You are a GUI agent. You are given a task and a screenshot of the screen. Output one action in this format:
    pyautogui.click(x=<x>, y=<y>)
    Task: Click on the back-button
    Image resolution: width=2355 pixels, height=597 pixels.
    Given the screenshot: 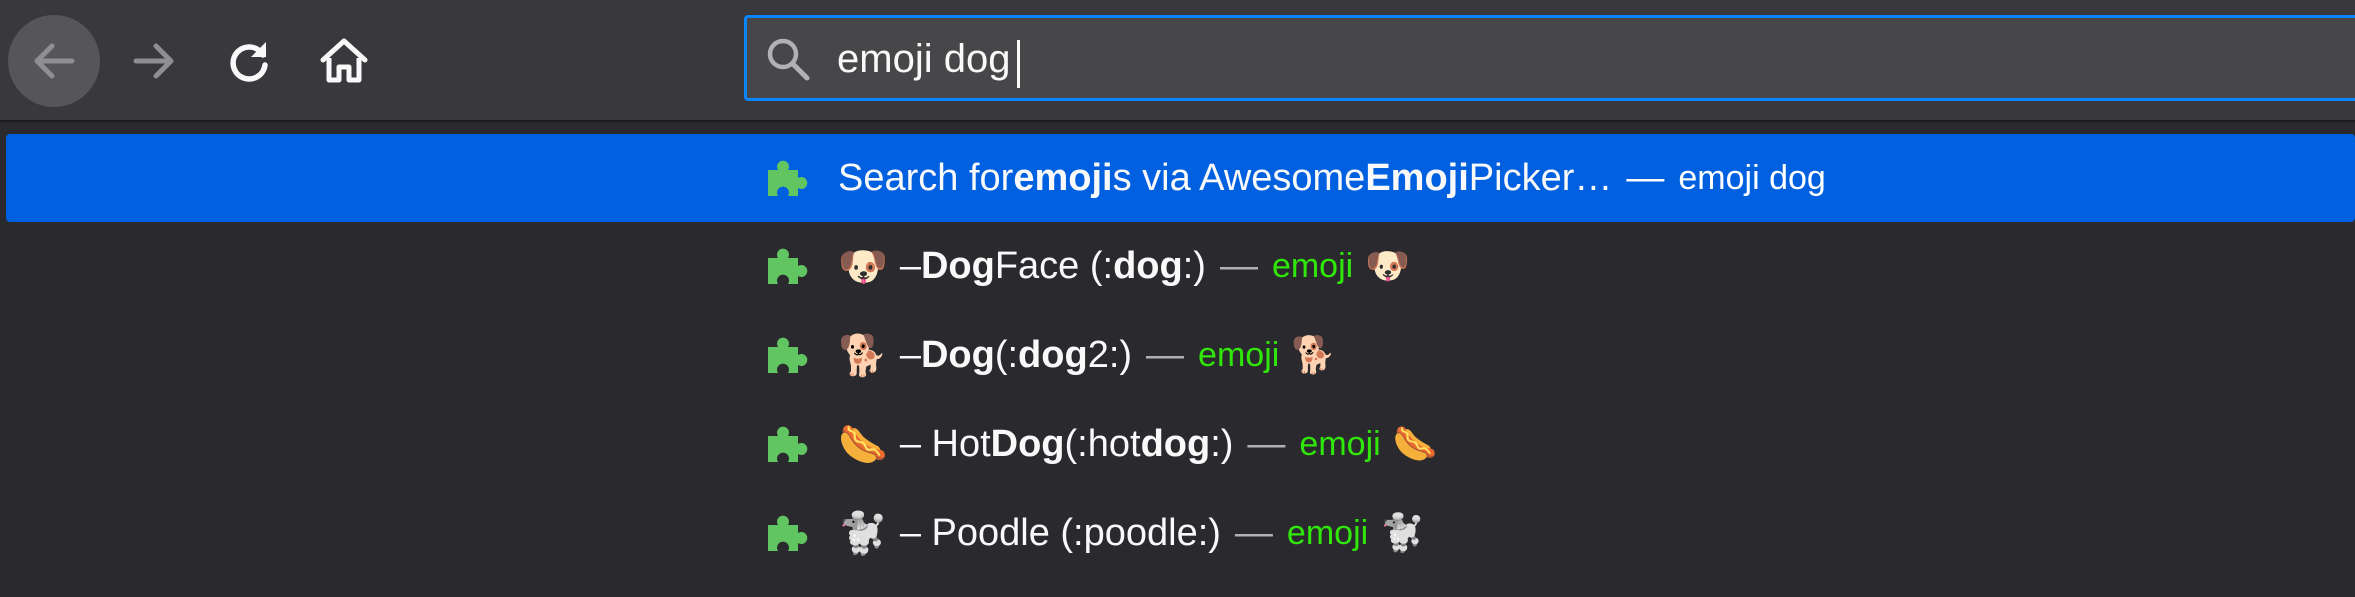 What is the action you would take?
    pyautogui.click(x=54, y=61)
    